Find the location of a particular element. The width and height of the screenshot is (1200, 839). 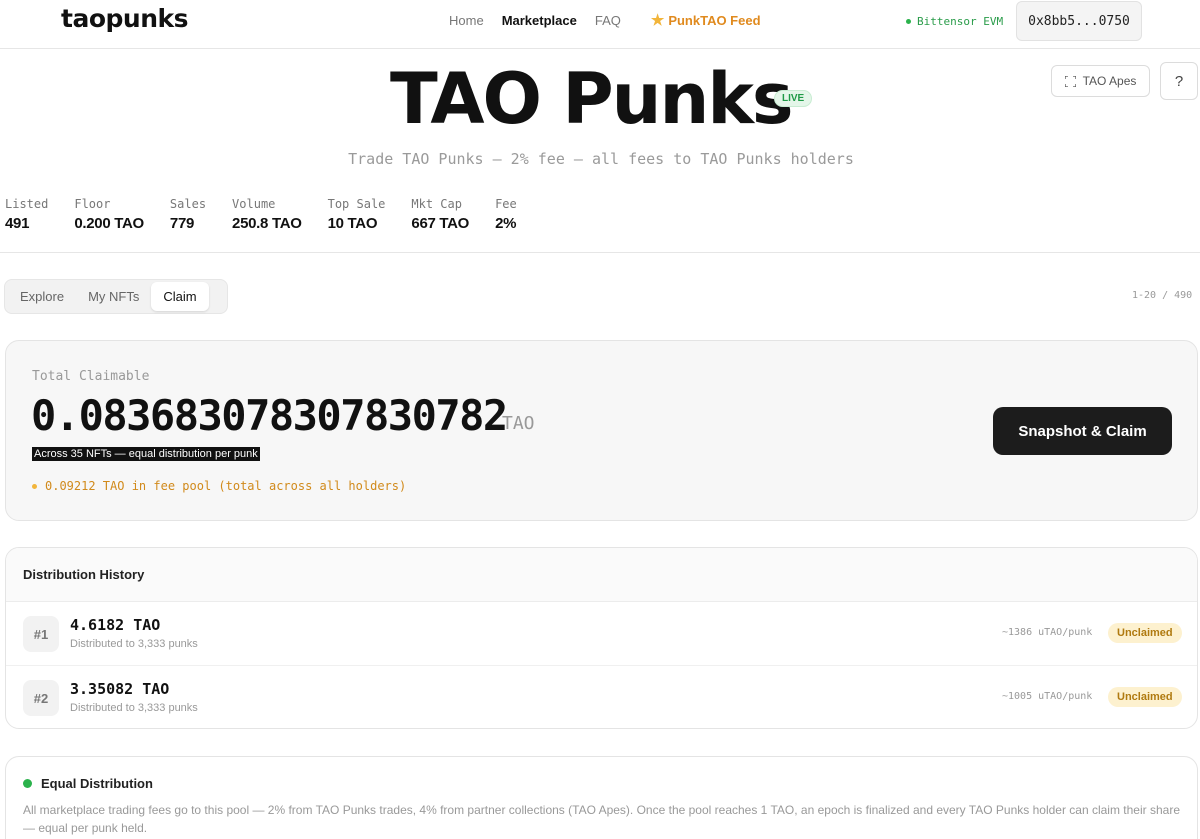

claimable-unit: TAO is located at coordinates (518, 423).